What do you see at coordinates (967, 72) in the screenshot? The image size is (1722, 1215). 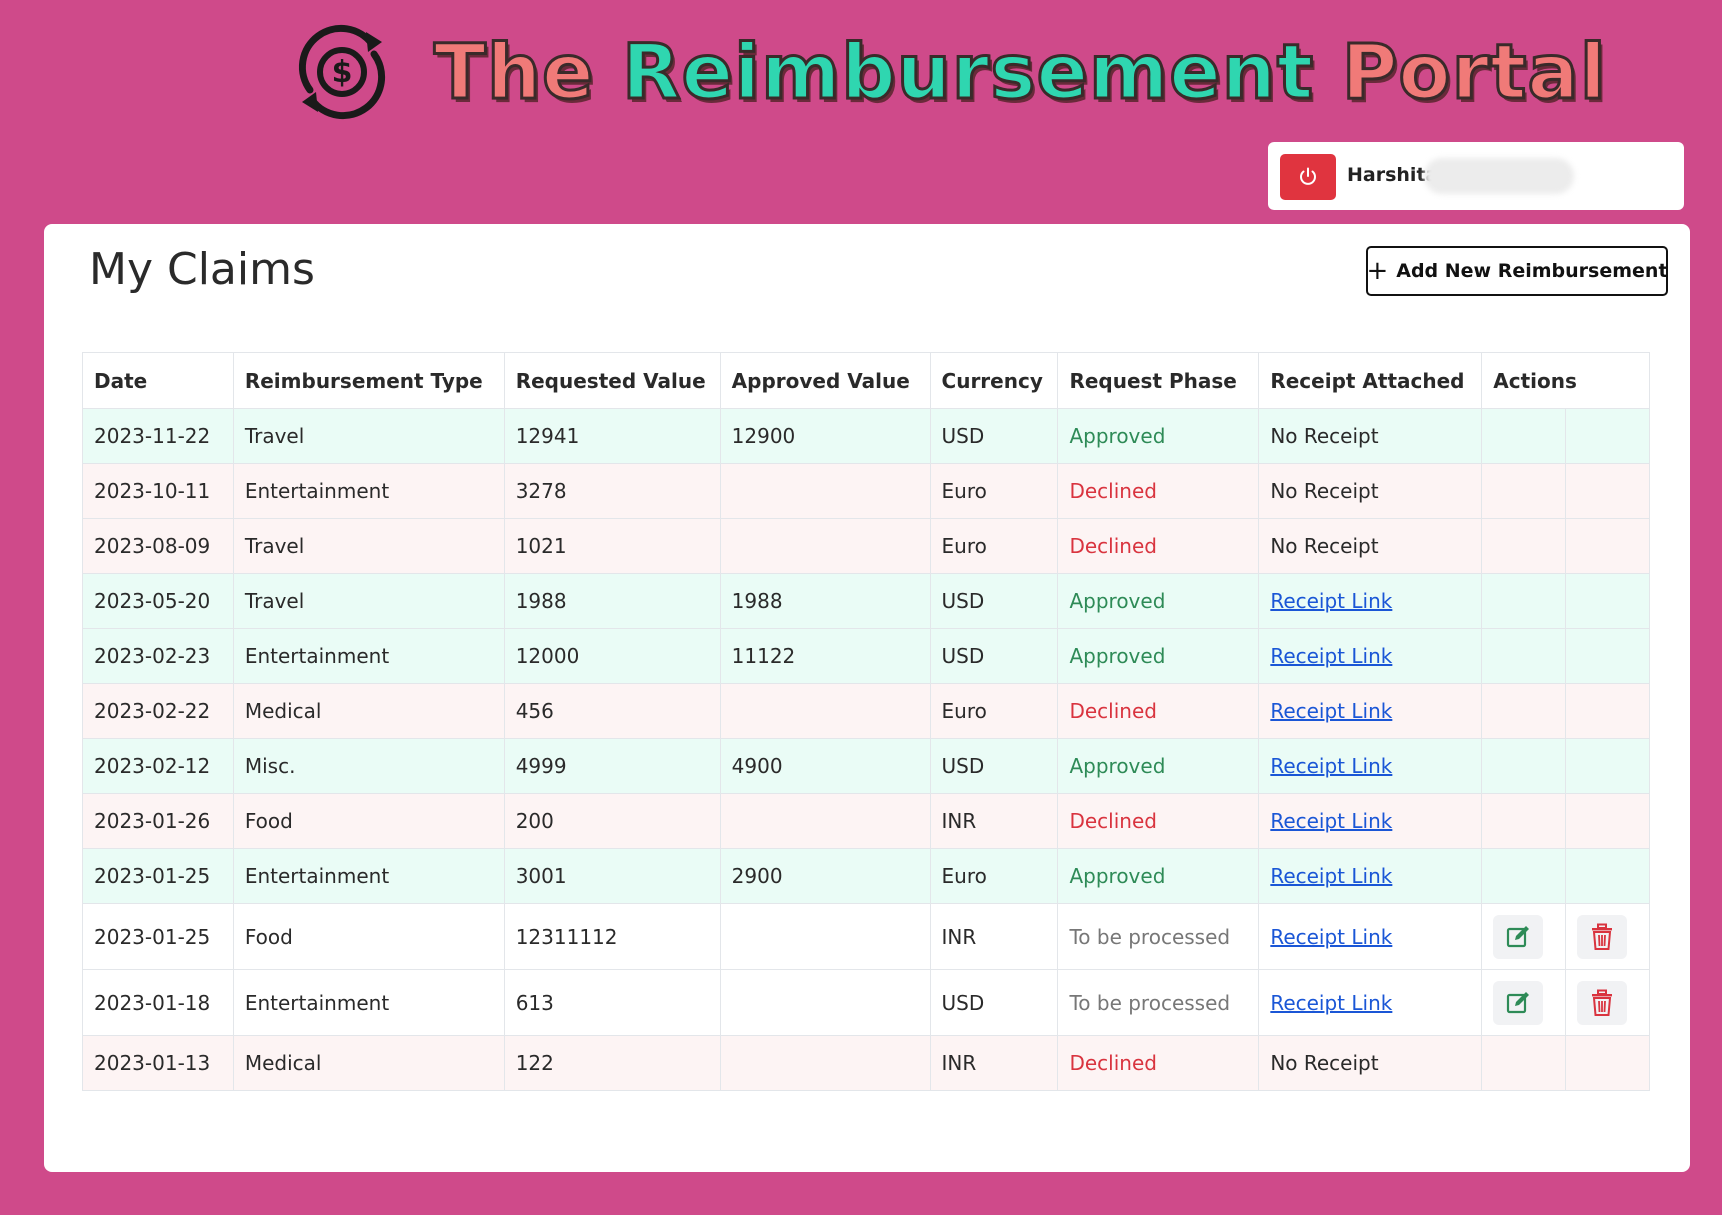 I see `title-word-reimbursement: Reimbursement` at bounding box center [967, 72].